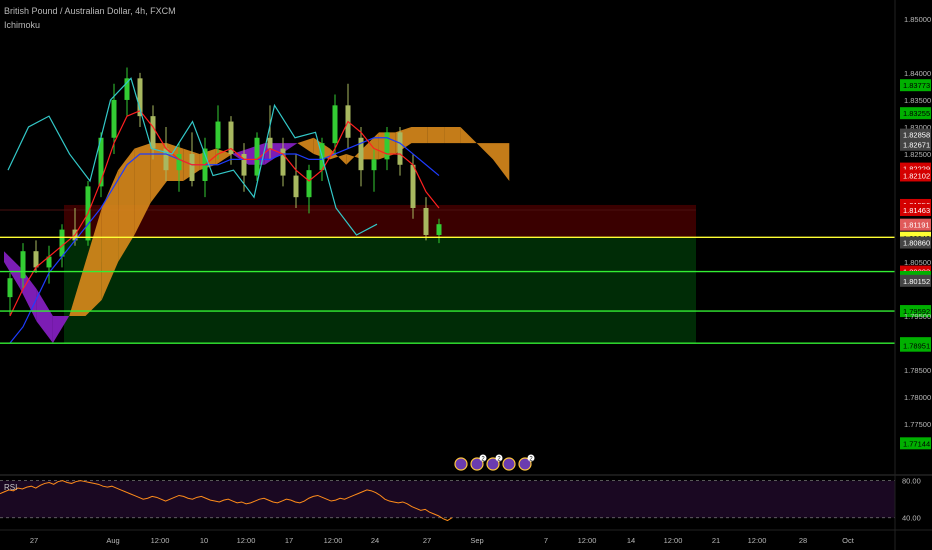  What do you see at coordinates (916, 210) in the screenshot?
I see `price-tag-label: 1.81463` at bounding box center [916, 210].